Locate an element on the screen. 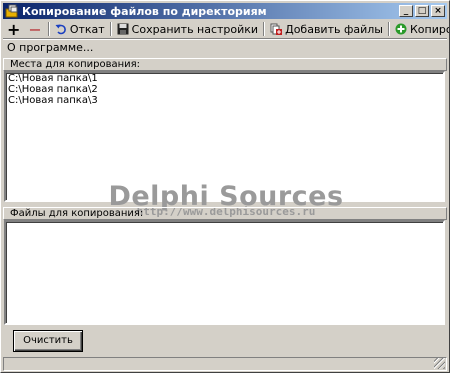 The height and width of the screenshot is (373, 450). minimize-button: _ is located at coordinates (406, 11).